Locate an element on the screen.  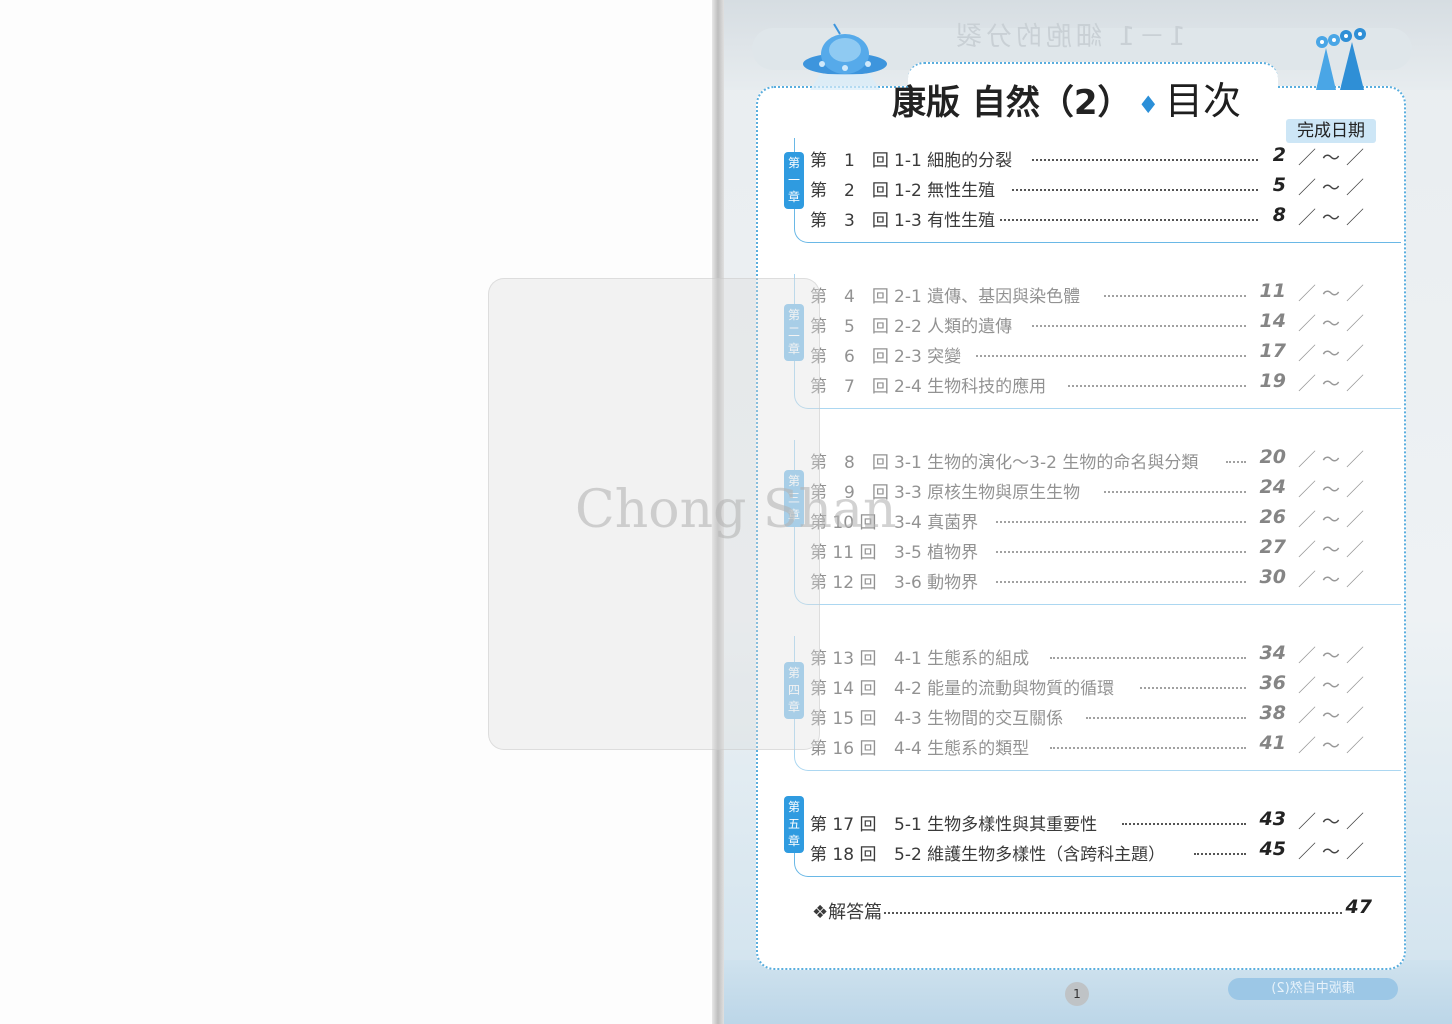
lesson-title: 2-2 人類的遺傳 is located at coordinates (953, 327).